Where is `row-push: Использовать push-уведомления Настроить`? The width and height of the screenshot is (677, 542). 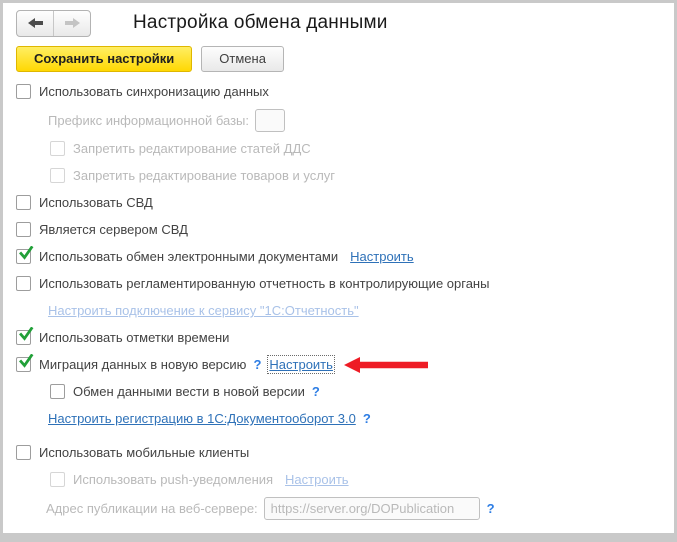
row-push: Использовать push-уведомления Настроить is located at coordinates (345, 479).